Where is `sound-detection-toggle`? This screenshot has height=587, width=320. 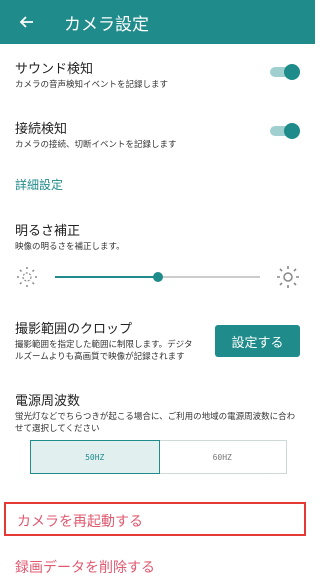 sound-detection-toggle is located at coordinates (285, 72).